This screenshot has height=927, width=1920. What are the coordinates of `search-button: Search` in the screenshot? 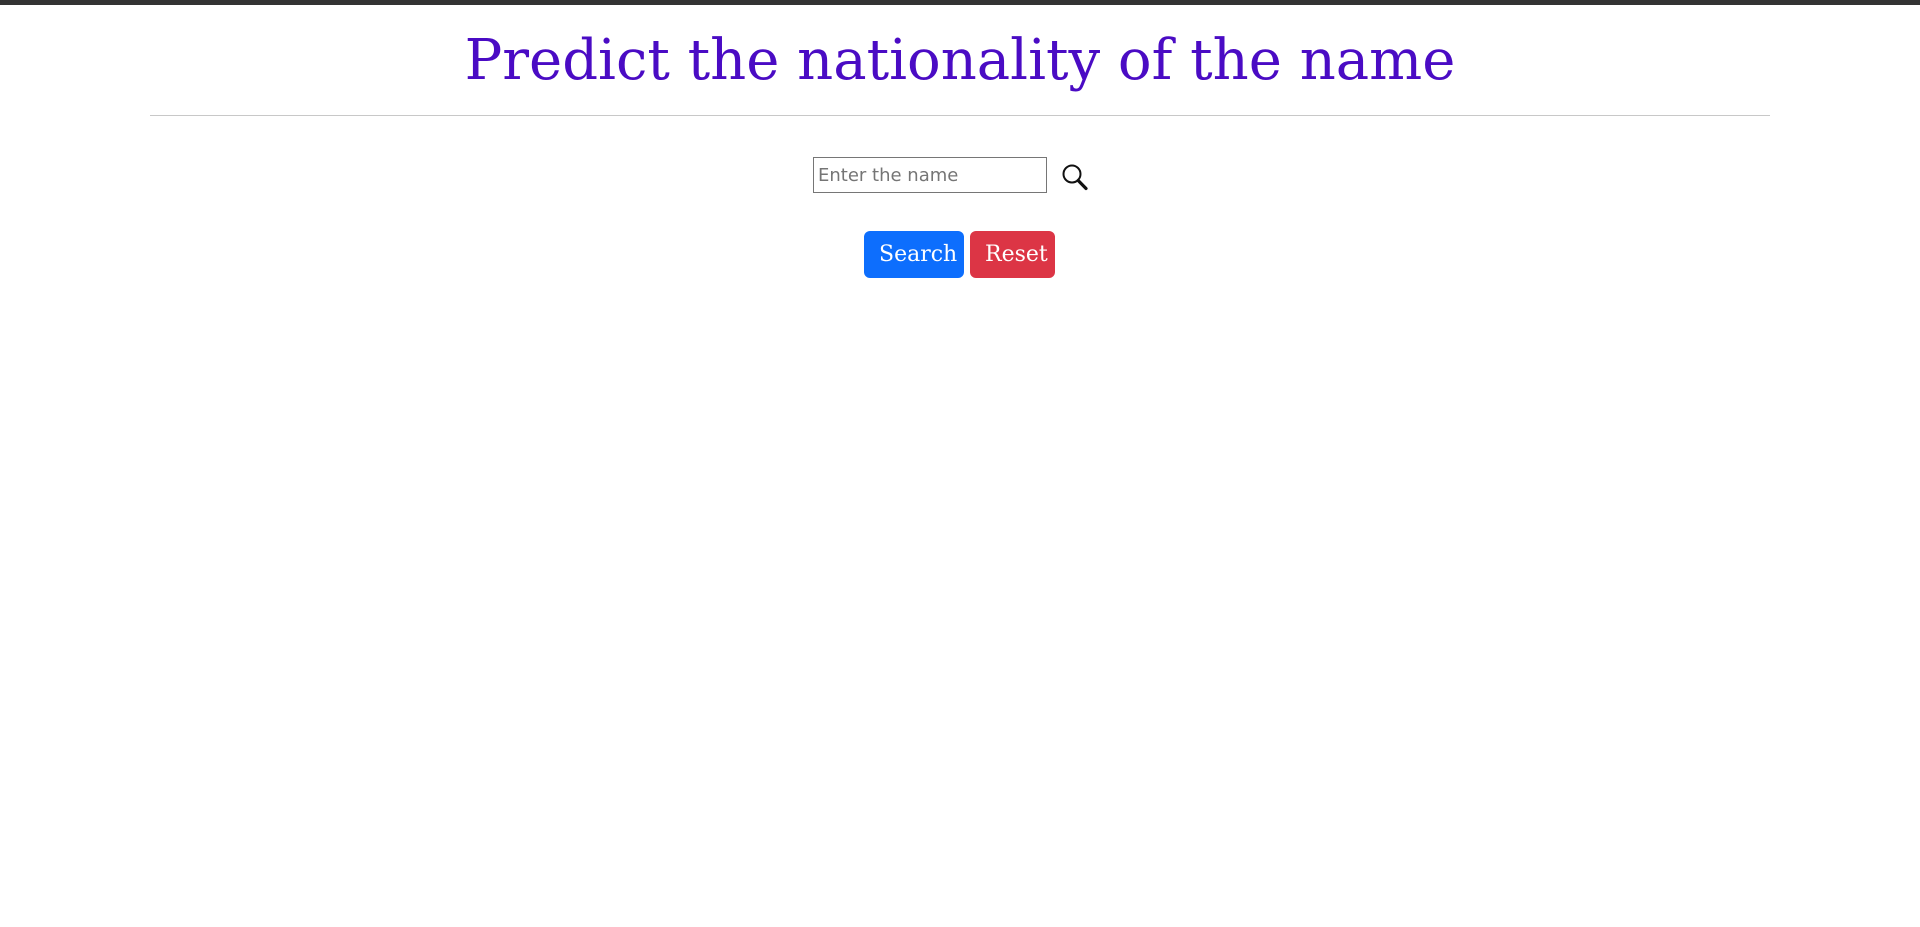 It's located at (914, 254).